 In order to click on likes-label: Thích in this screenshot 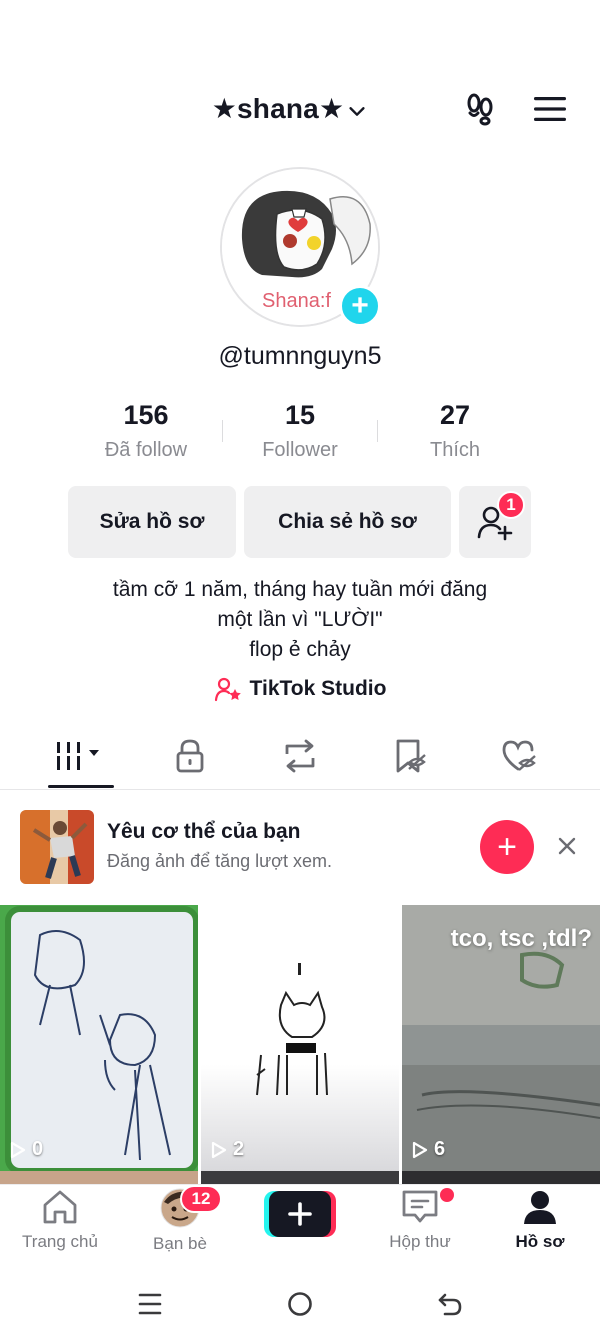, I will do `click(455, 450)`.